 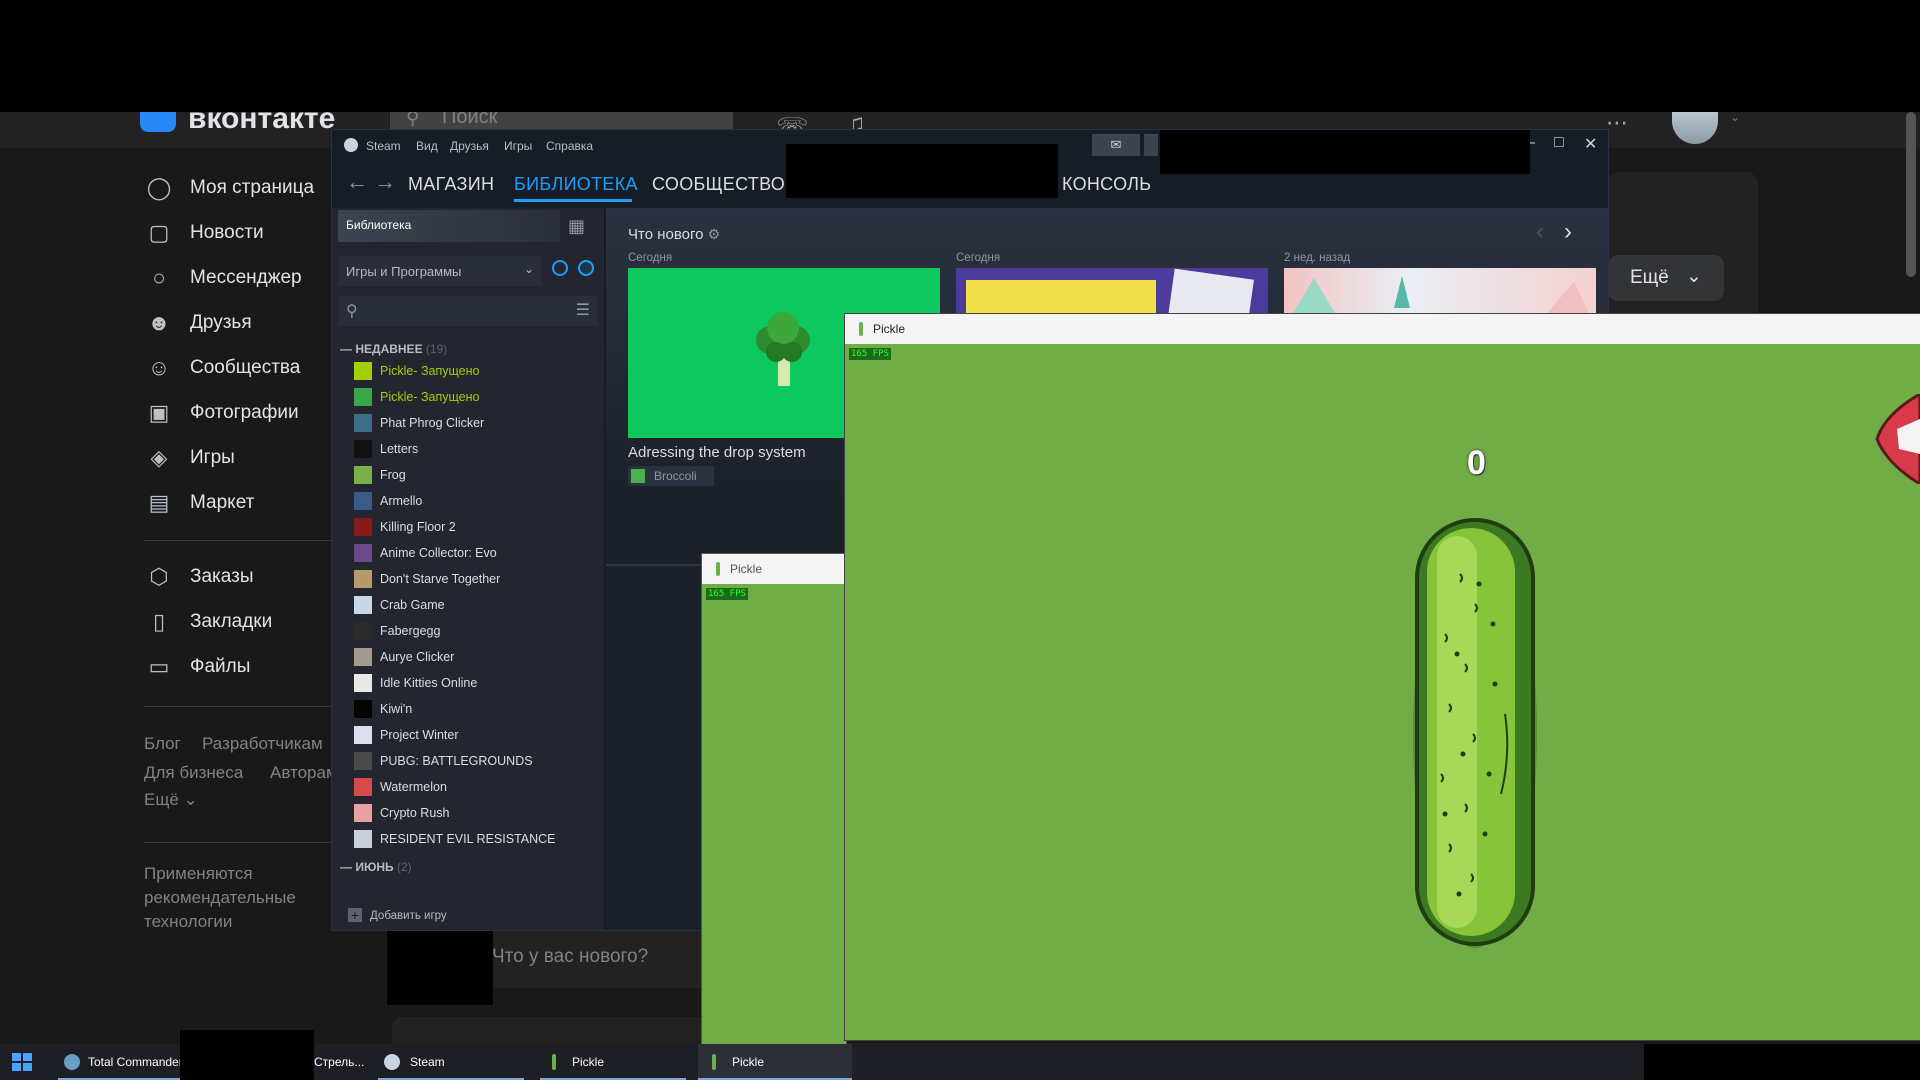 What do you see at coordinates (410, 631) in the screenshot?
I see `game-name: Fabergegg` at bounding box center [410, 631].